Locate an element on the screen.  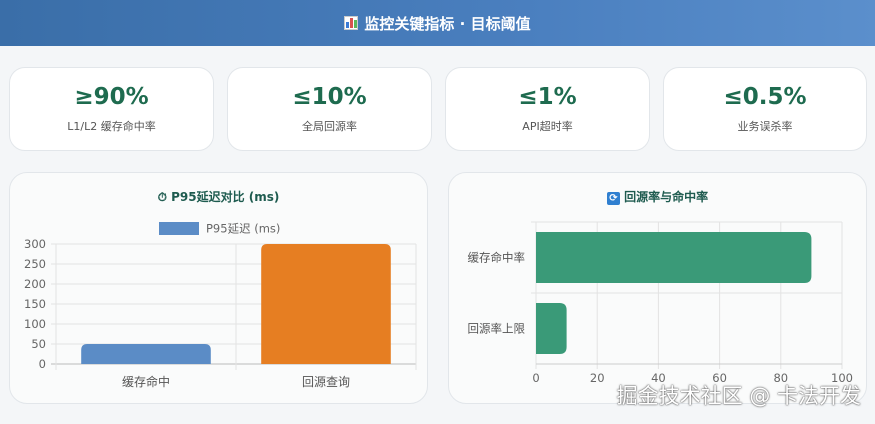
legend-swatch is located at coordinates (179, 228).